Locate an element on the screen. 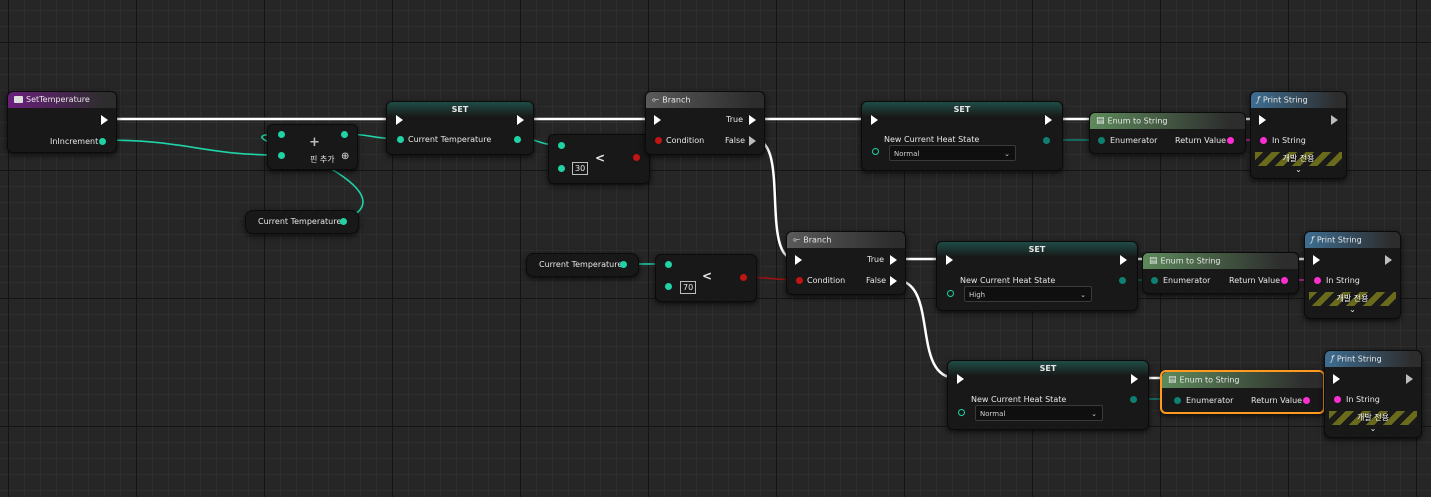 The height and width of the screenshot is (497, 1431). branch-icon: ⟜ is located at coordinates (656, 100).